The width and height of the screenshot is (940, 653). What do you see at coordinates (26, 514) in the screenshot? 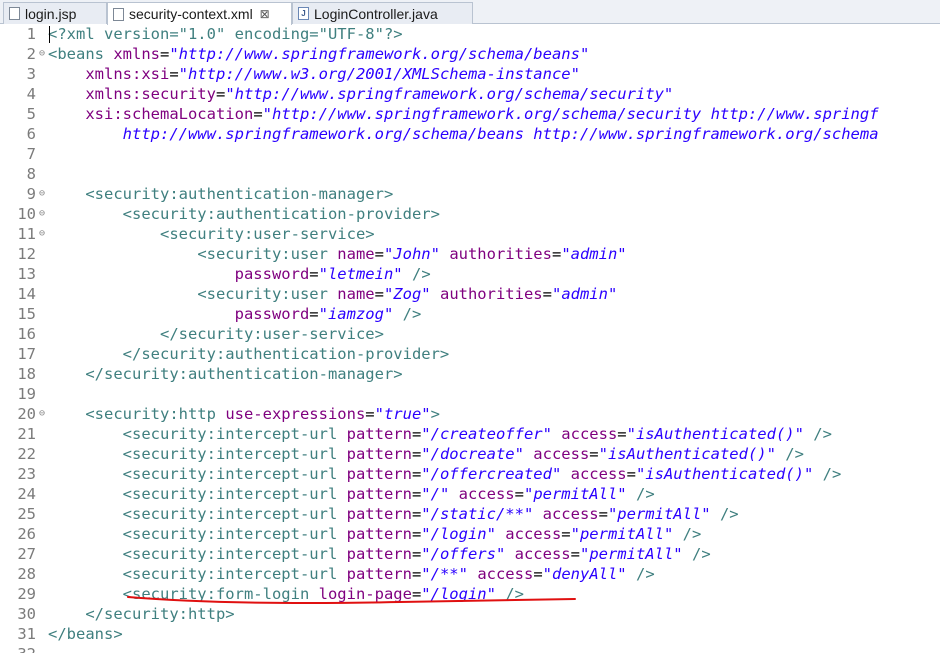
I see `line-number: 25` at bounding box center [26, 514].